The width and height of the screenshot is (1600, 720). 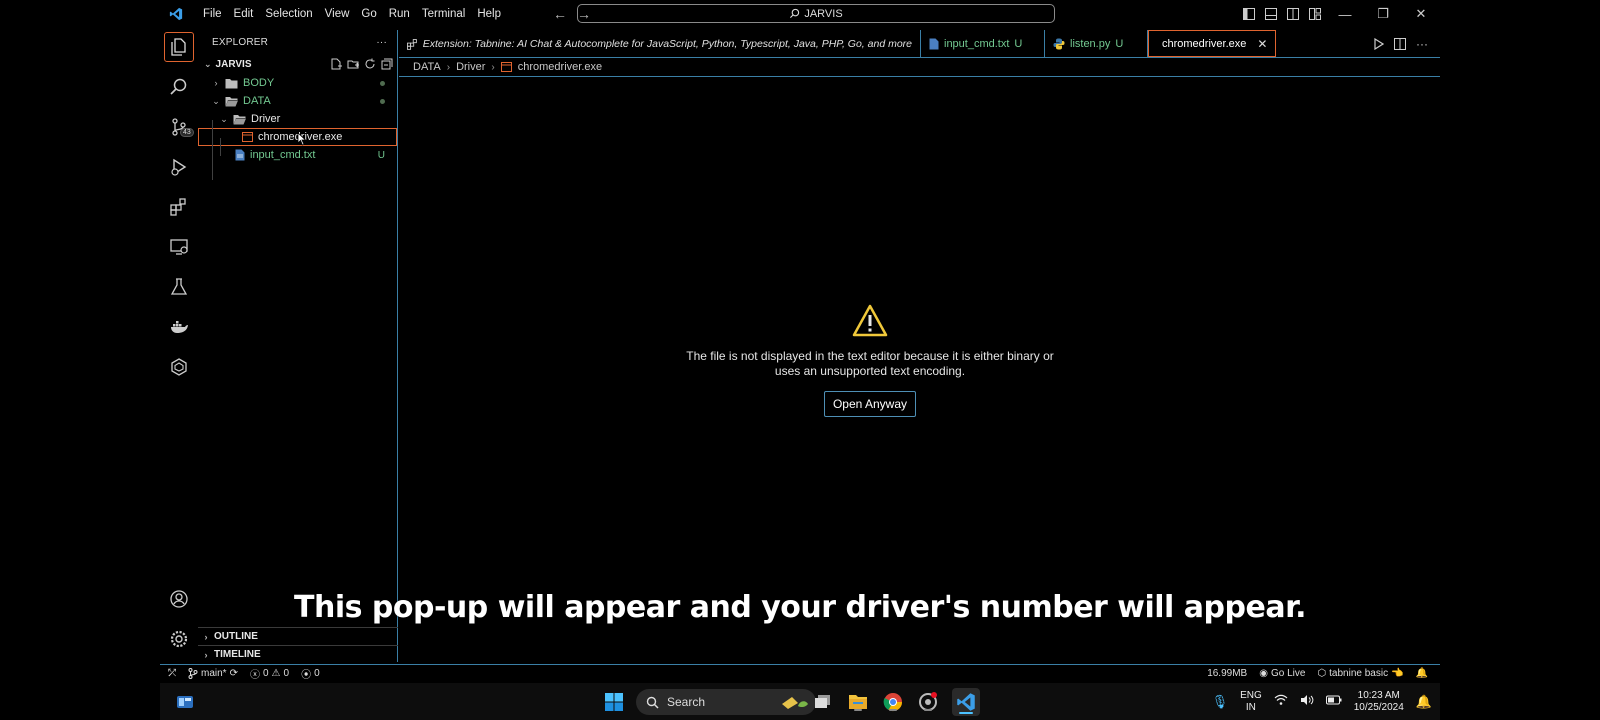 I want to click on lang-line: IN, so click(x=1250, y=707).